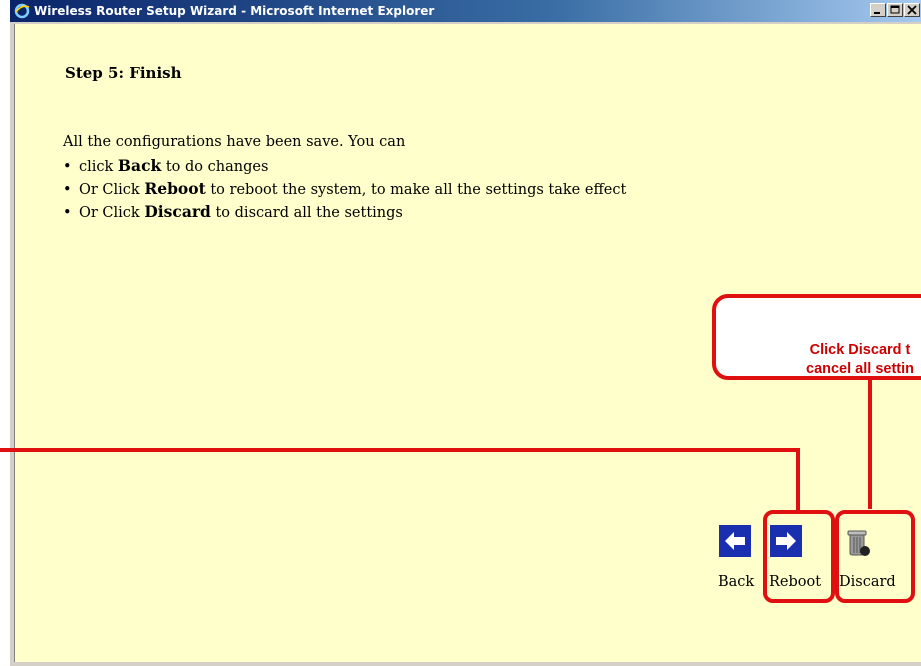  I want to click on discard-connector-line, so click(870, 444).